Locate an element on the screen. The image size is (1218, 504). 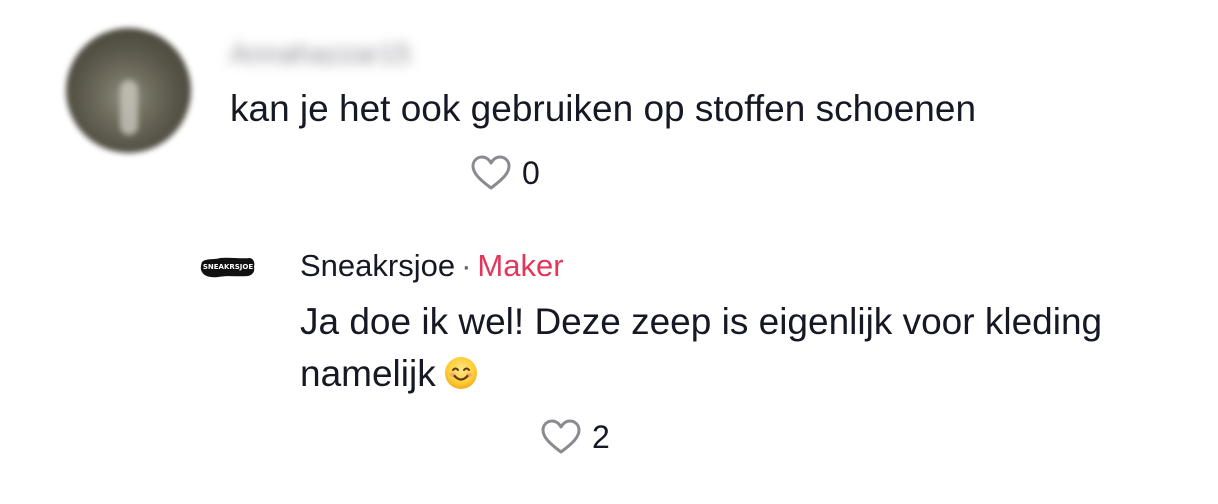
reply-username: Sneakrsjoe is located at coordinates (377, 265).